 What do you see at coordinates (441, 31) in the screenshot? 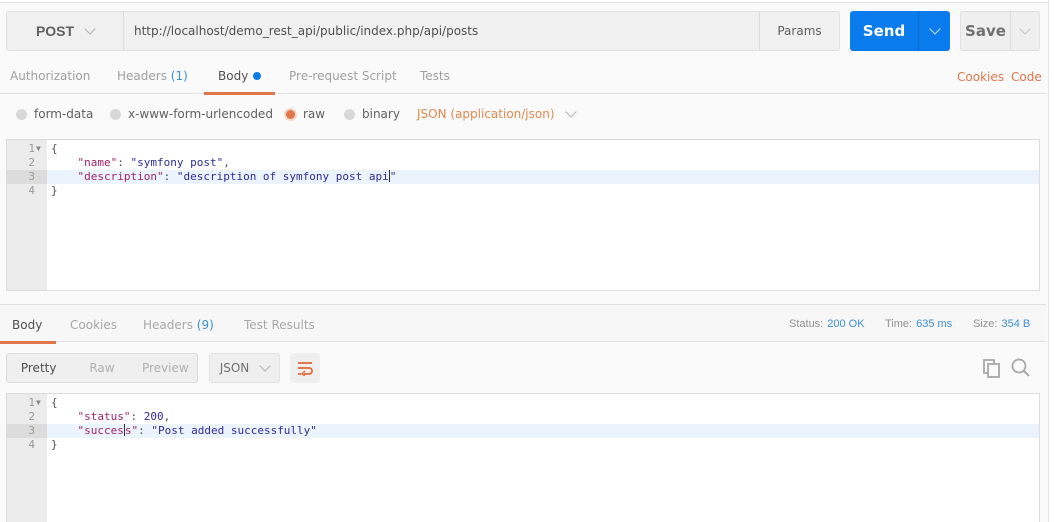
I see `url-input` at bounding box center [441, 31].